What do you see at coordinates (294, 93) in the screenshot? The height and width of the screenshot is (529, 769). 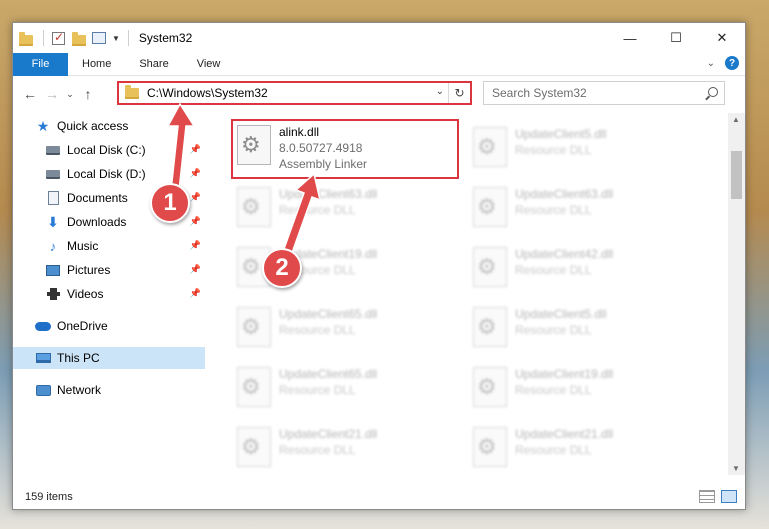 I see `address-bar: C:\Windows\System32 ⌄ ↻` at bounding box center [294, 93].